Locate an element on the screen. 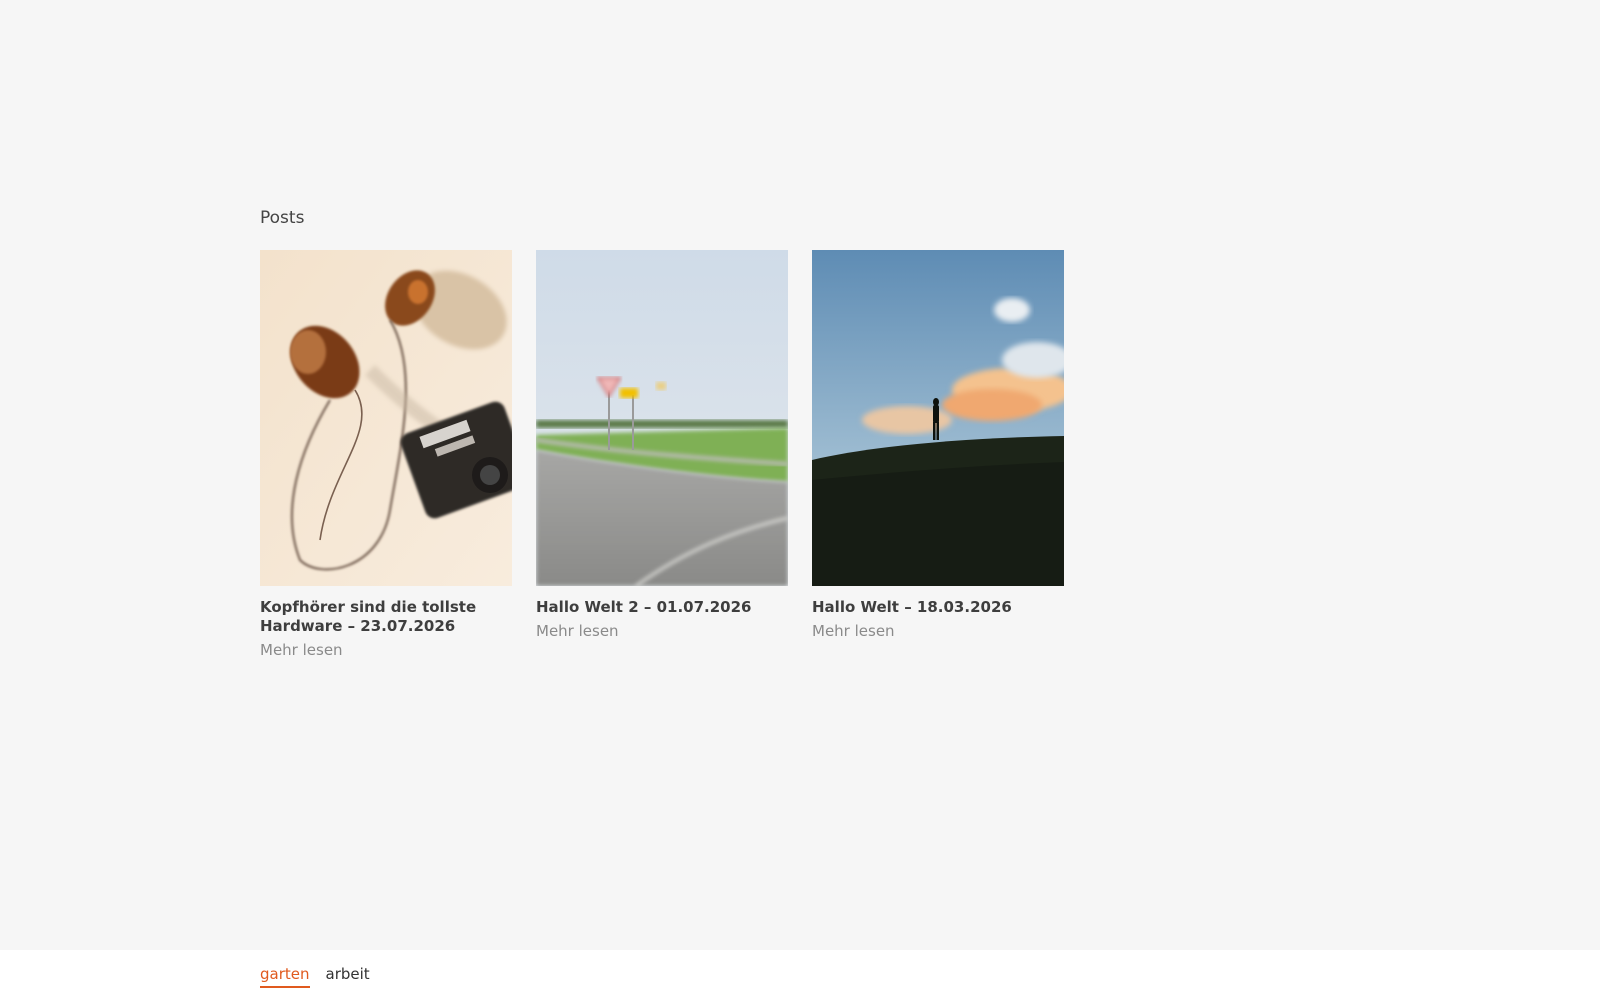 The image size is (1600, 1000). post-thumbnail-road is located at coordinates (662, 418).